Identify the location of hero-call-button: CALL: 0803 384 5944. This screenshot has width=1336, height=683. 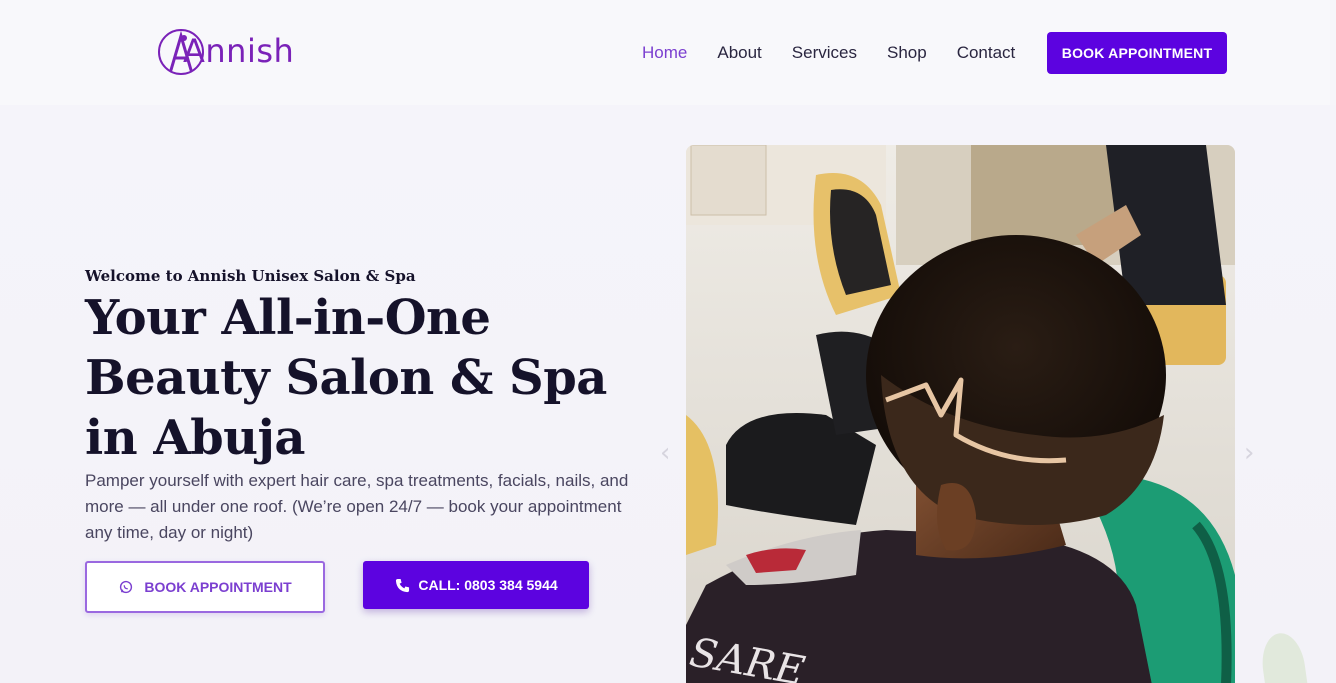
(476, 585).